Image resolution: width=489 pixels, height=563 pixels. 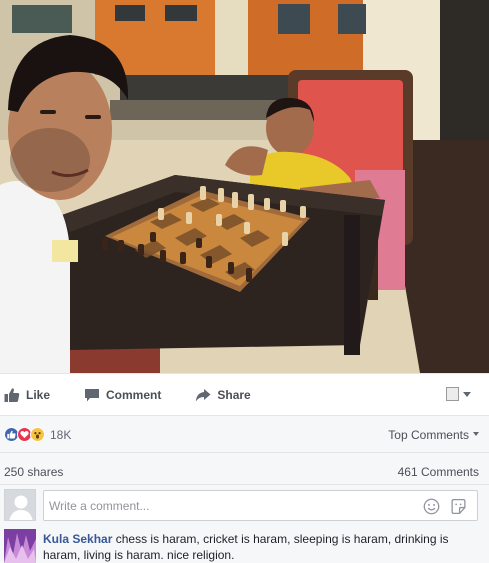 I want to click on current-user-avatar, so click(x=20, y=505).